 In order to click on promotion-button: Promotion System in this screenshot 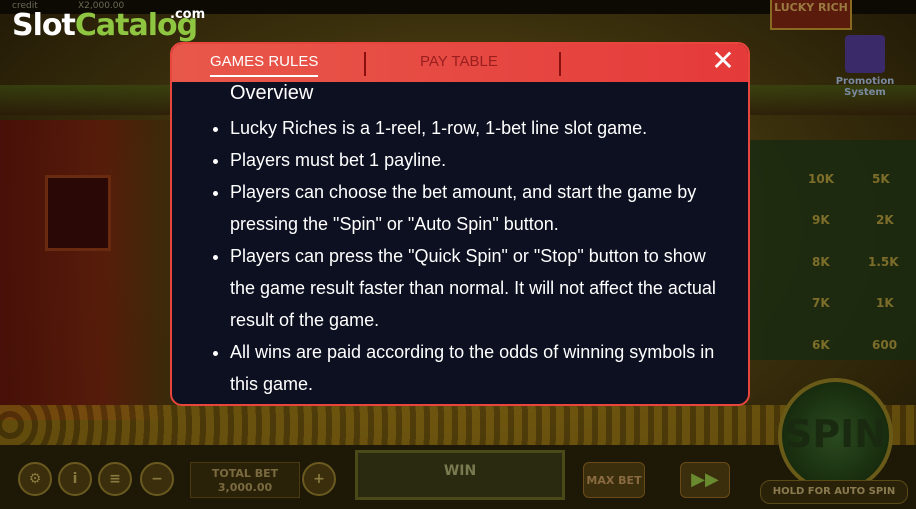, I will do `click(865, 72)`.